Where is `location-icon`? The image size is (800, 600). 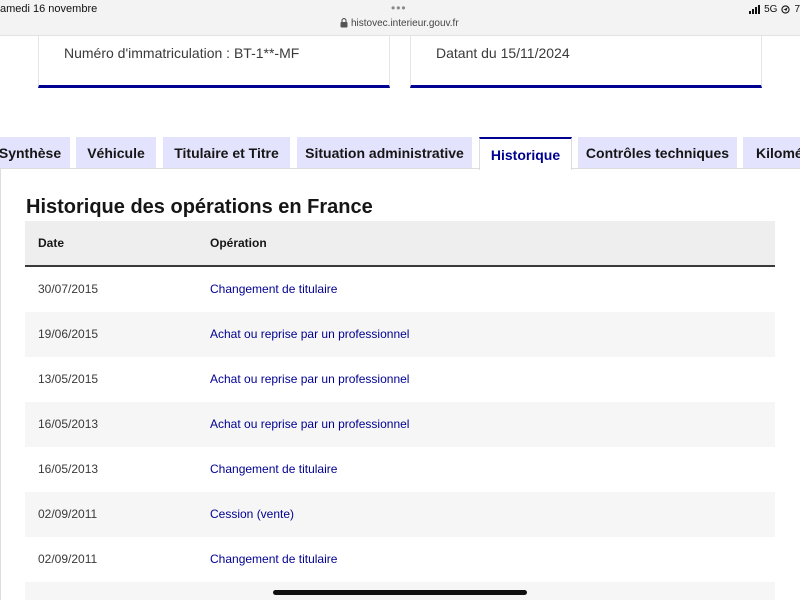 location-icon is located at coordinates (786, 9).